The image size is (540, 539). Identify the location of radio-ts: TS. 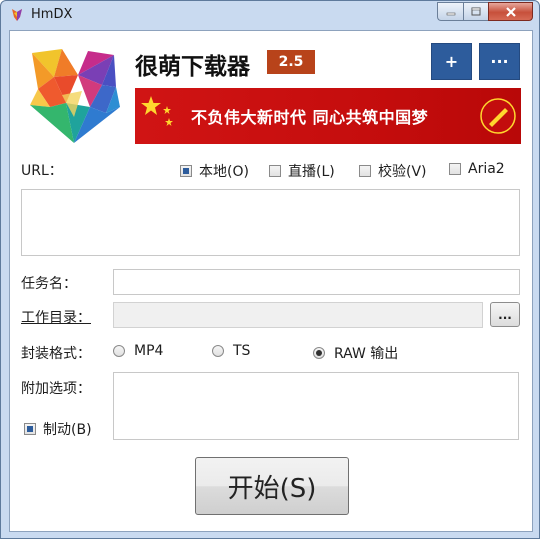
(231, 351).